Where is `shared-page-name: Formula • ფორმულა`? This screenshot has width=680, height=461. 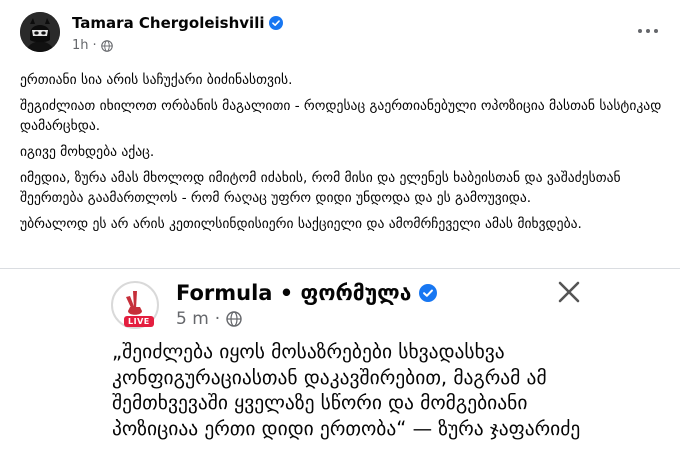 shared-page-name: Formula • ფორმულა is located at coordinates (294, 293).